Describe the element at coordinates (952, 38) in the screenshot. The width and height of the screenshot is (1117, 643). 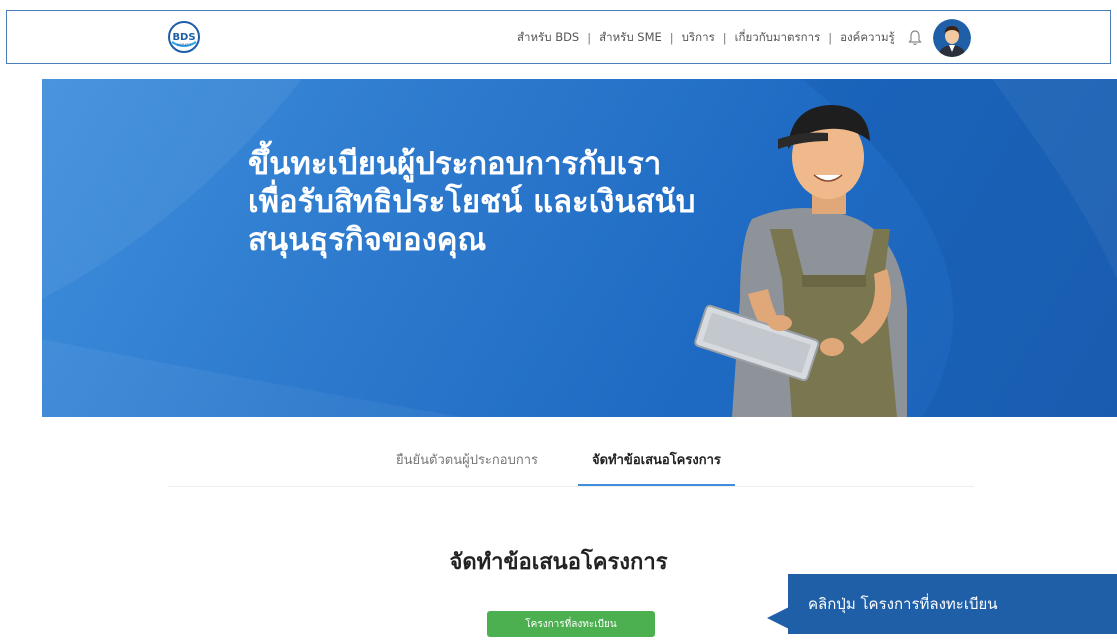
I see `user-avatar-icon` at that location.